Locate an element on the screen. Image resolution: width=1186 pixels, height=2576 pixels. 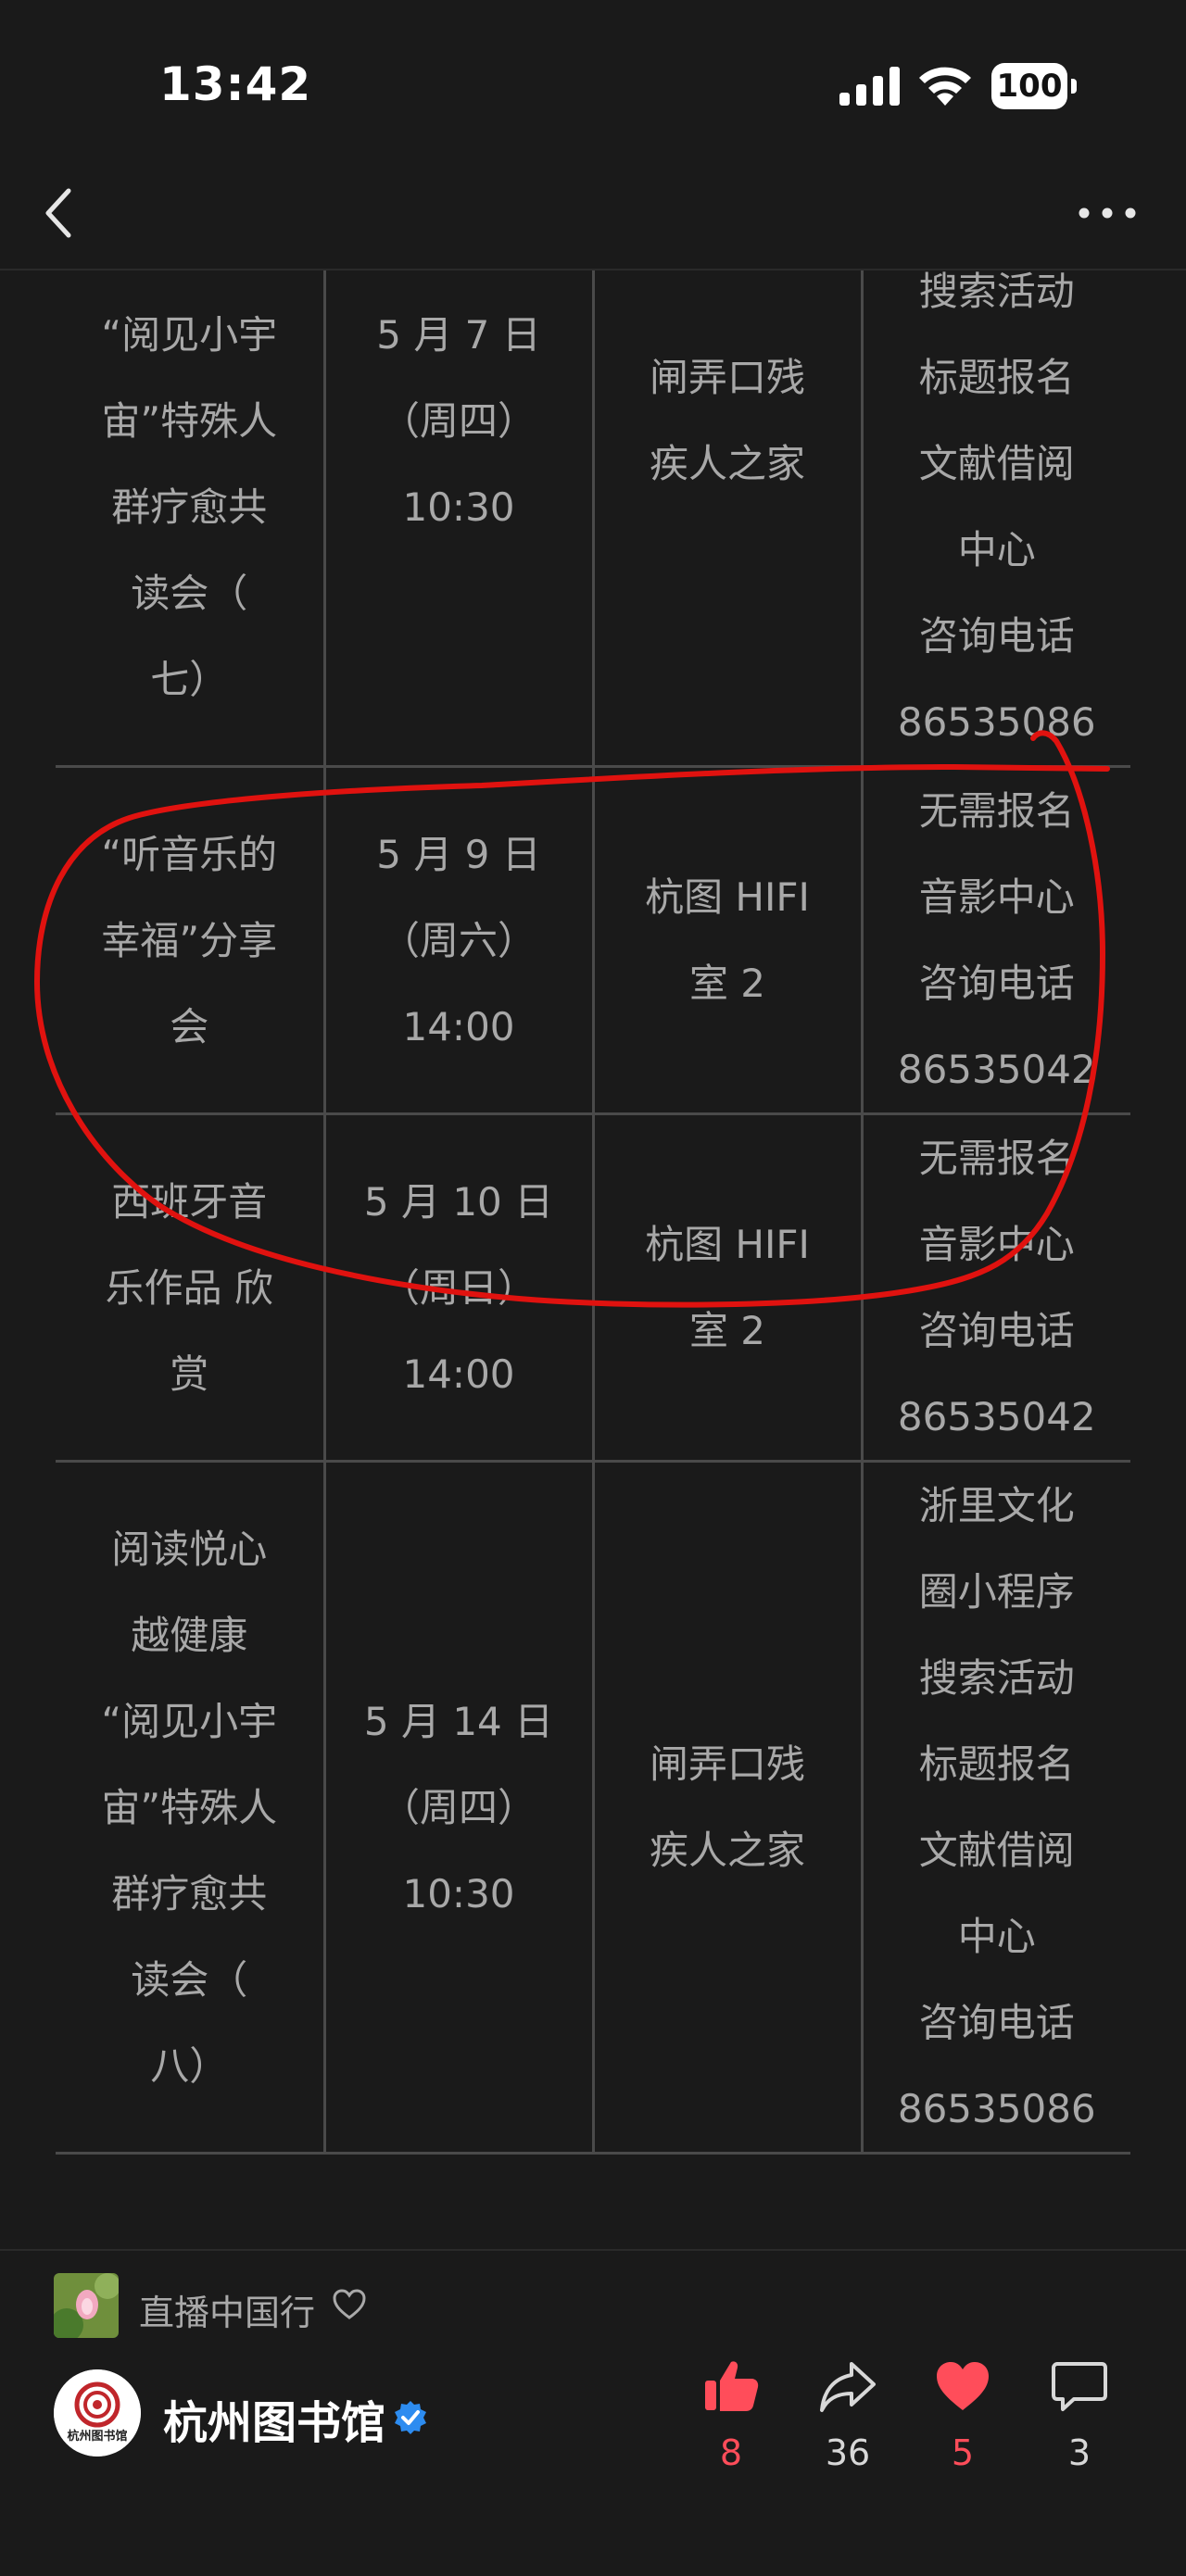
library-logo-icon: 杭州图书馆 is located at coordinates (97, 2413).